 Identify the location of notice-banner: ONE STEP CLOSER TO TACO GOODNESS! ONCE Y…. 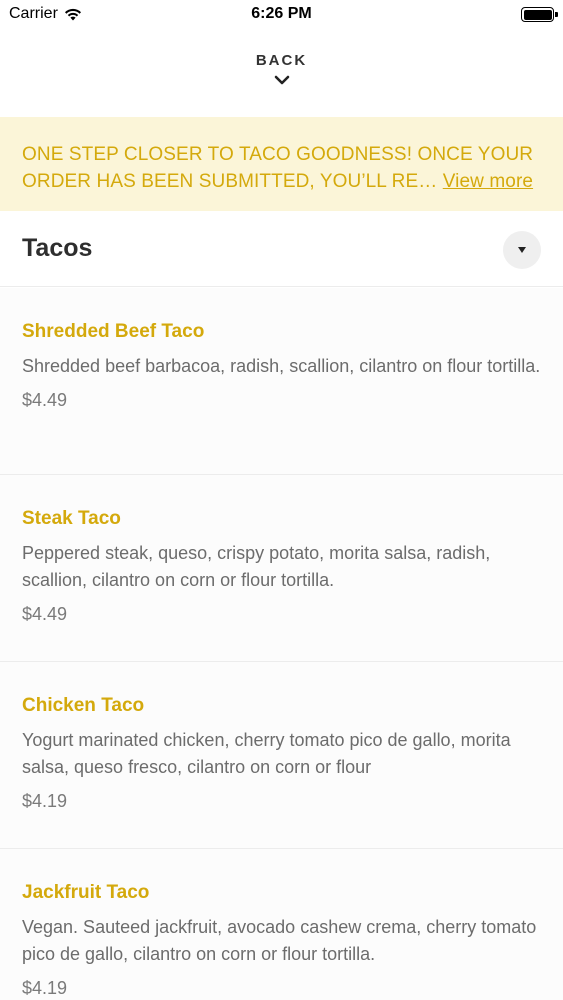
(281, 164).